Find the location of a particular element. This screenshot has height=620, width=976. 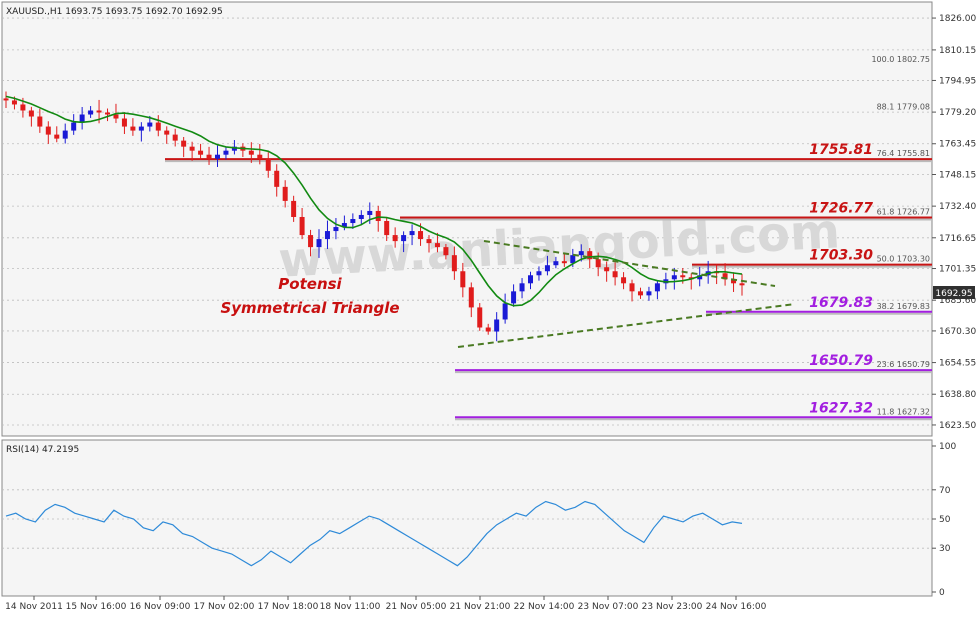

rsi-label: RSI(14) 47.2195 is located at coordinates (42, 450).